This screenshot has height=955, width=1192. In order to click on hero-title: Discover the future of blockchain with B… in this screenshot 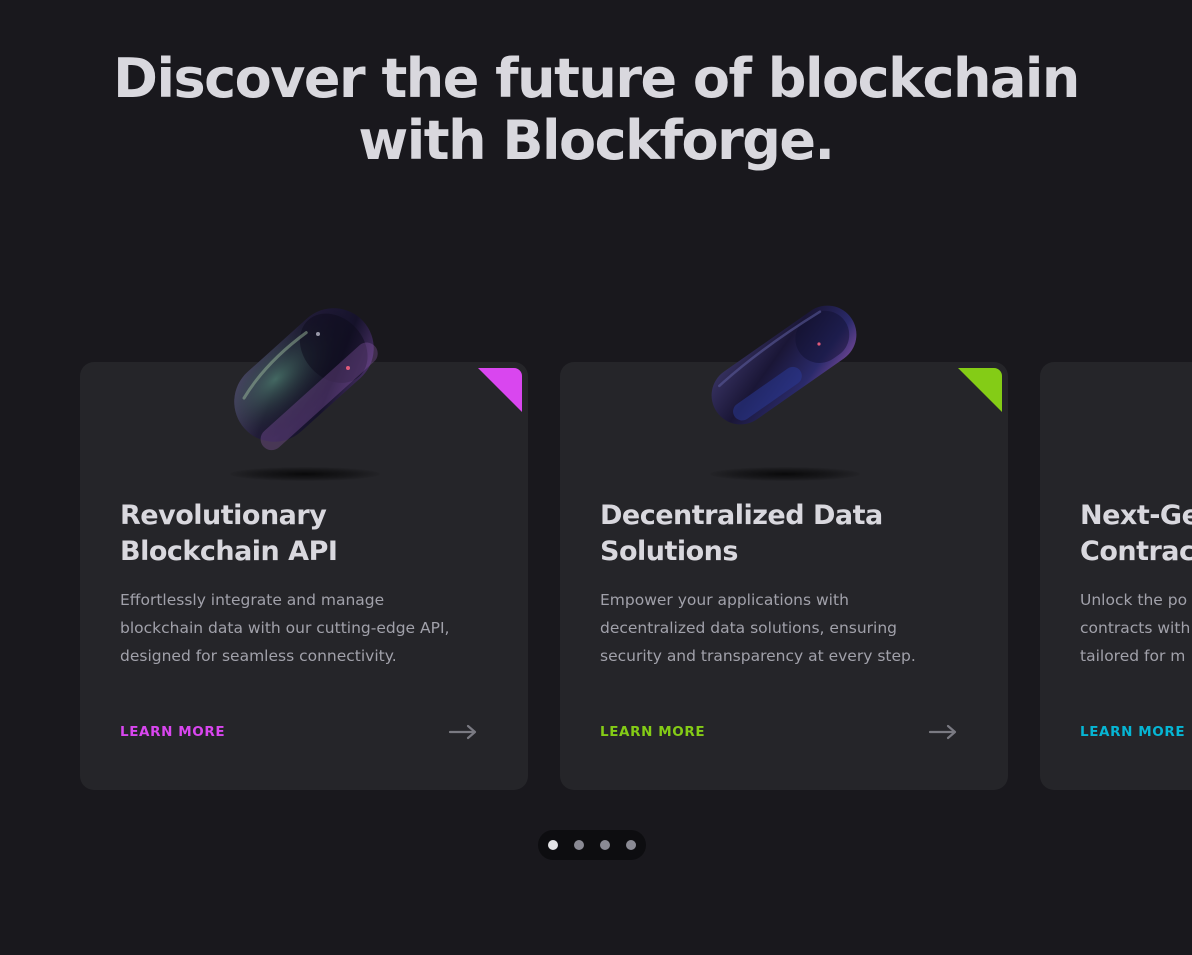, I will do `click(596, 110)`.